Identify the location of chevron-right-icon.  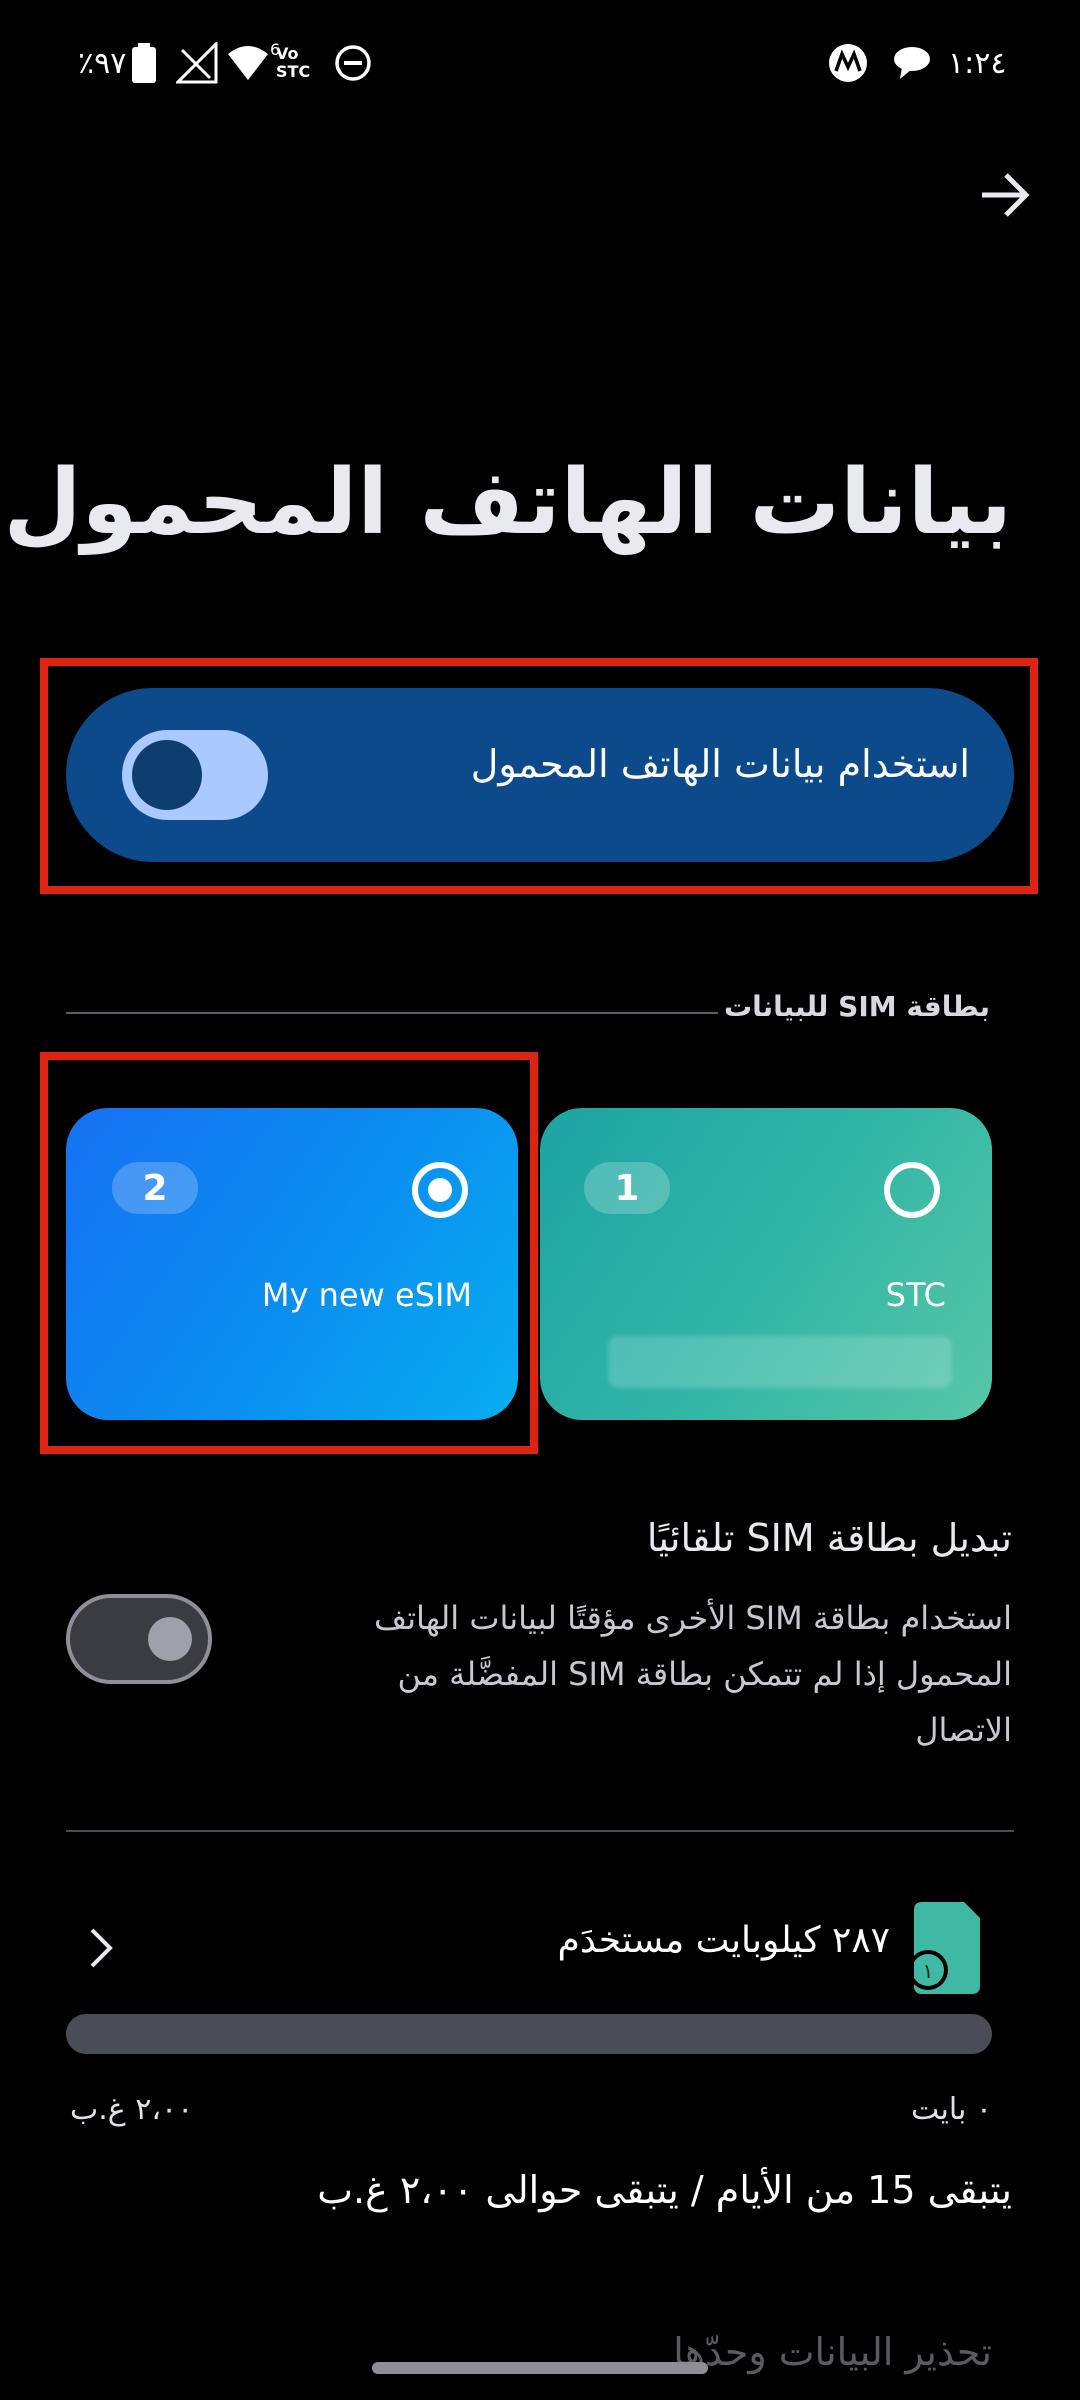
(102, 1948).